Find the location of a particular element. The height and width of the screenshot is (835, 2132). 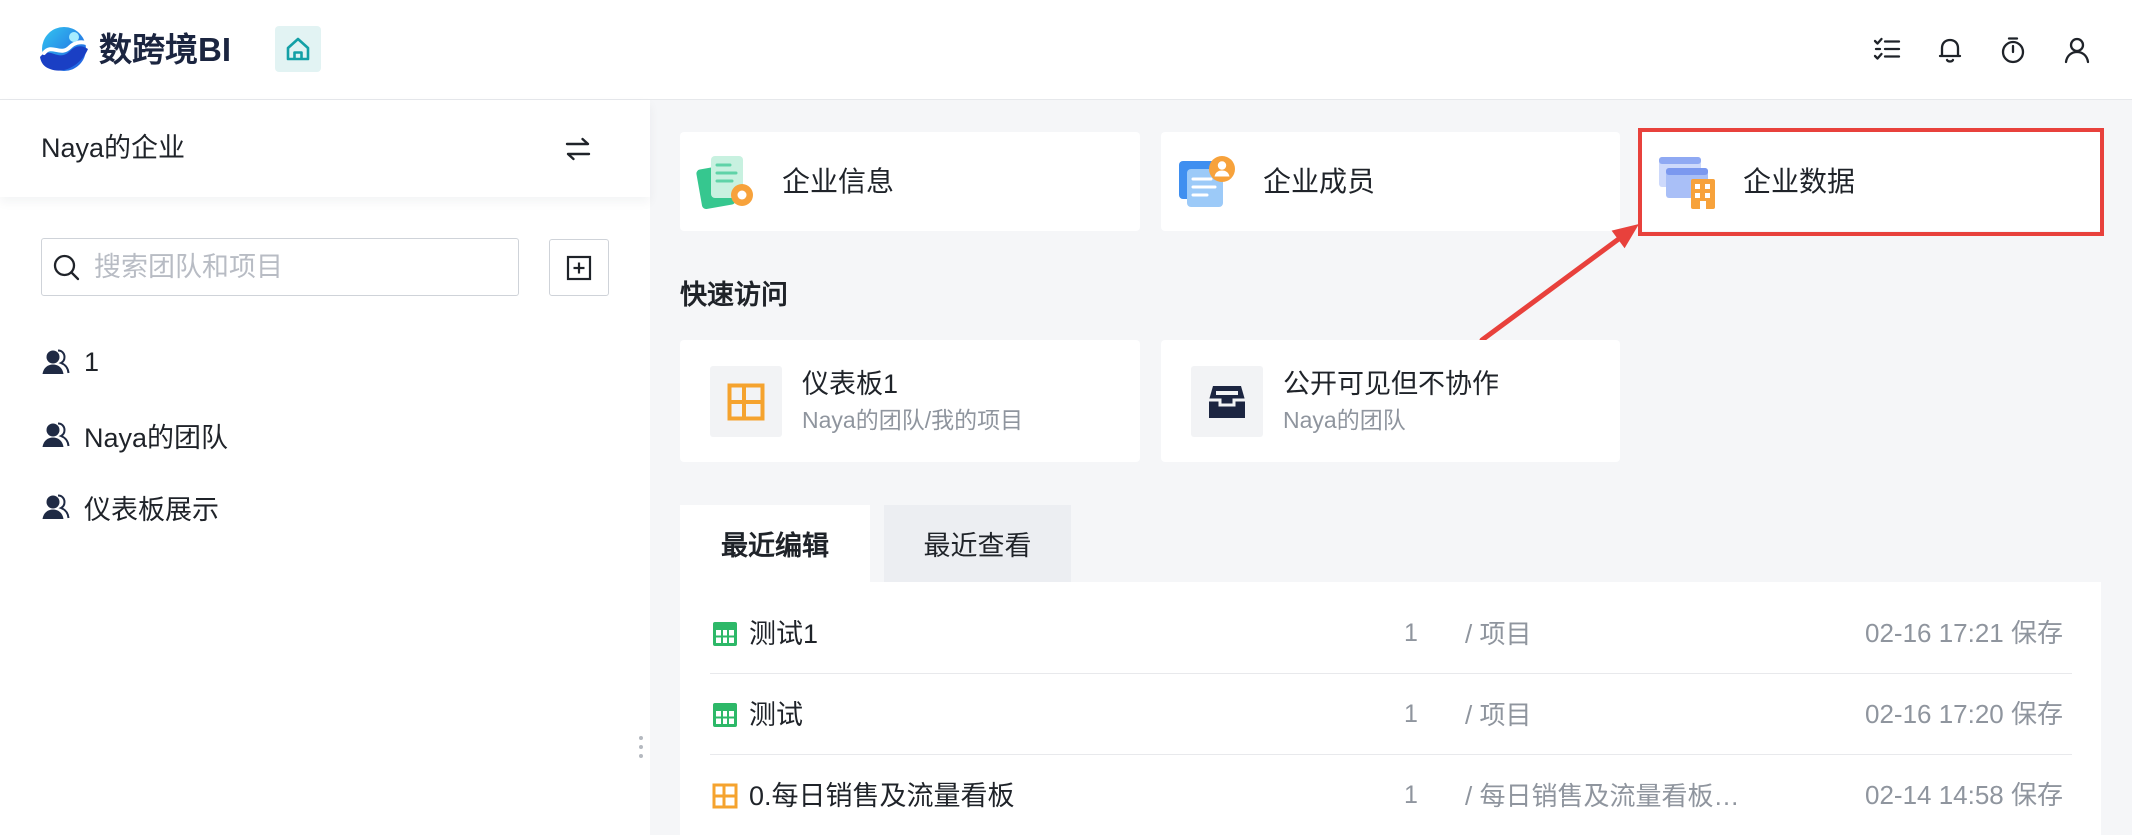

inbox-icon is located at coordinates (1227, 401).